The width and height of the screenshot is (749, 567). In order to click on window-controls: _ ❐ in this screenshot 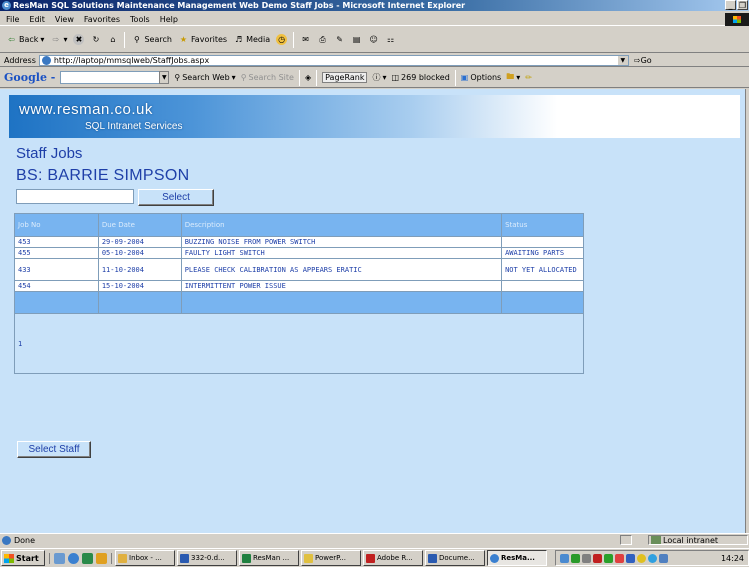, I will do `click(736, 5)`.